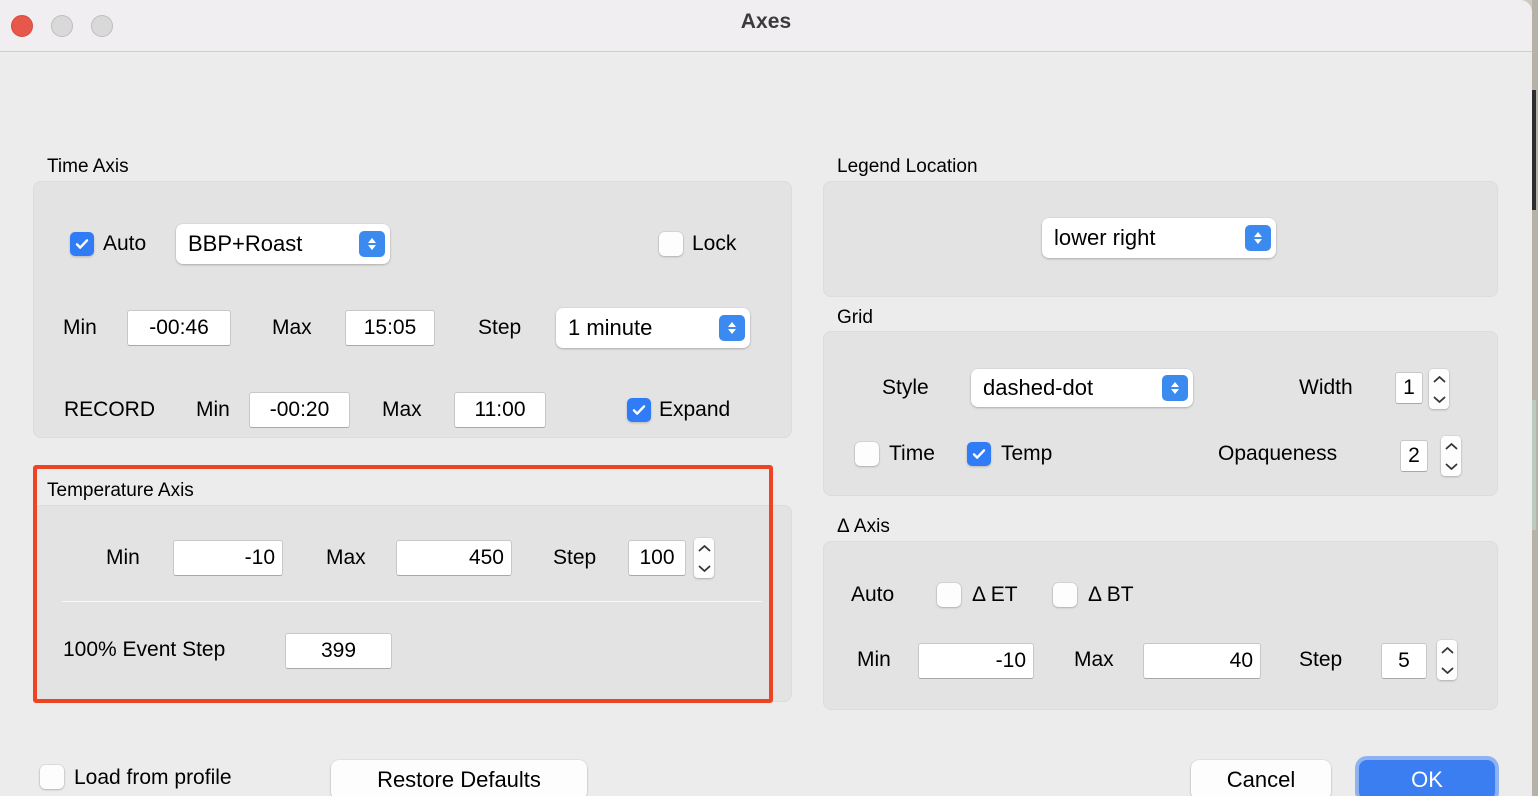 Image resolution: width=1538 pixels, height=796 pixels. Describe the element at coordinates (575, 557) in the screenshot. I see `temp-step-label: Step` at that location.